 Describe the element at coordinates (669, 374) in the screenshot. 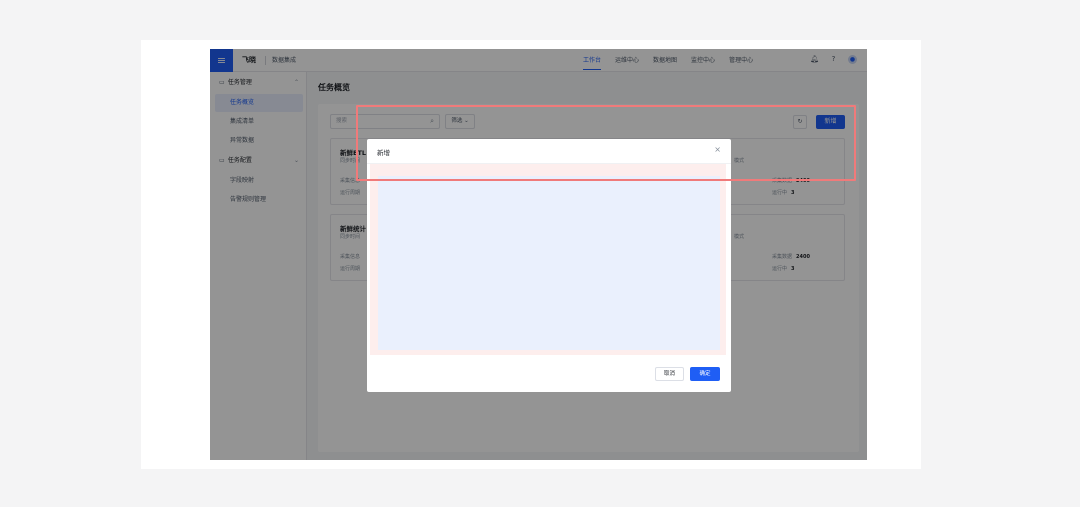

I see `cancel-button: 取消` at that location.